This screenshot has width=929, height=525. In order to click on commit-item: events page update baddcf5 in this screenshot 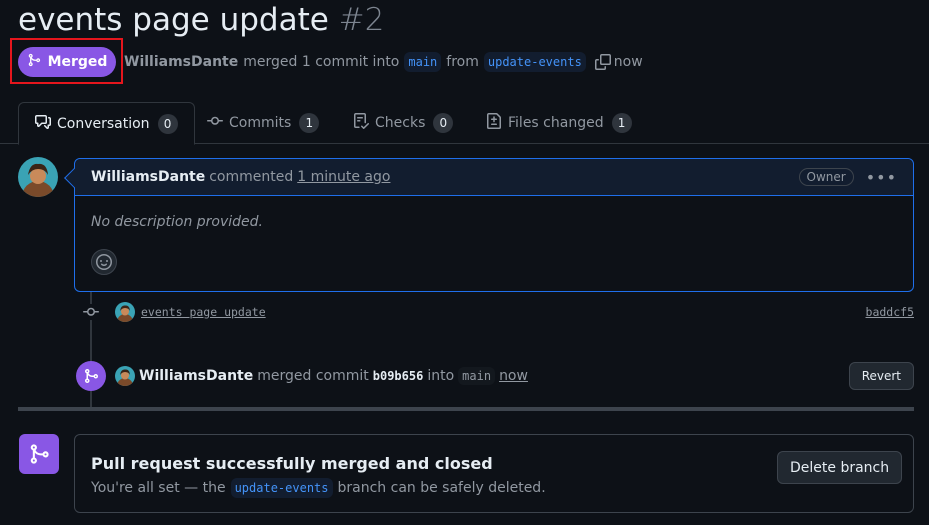, I will do `click(498, 312)`.